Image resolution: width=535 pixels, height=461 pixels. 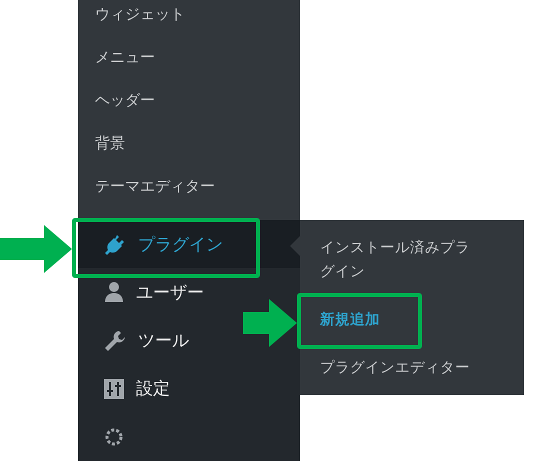 What do you see at coordinates (144, 292) in the screenshot?
I see `menu-item: ユーザー` at bounding box center [144, 292].